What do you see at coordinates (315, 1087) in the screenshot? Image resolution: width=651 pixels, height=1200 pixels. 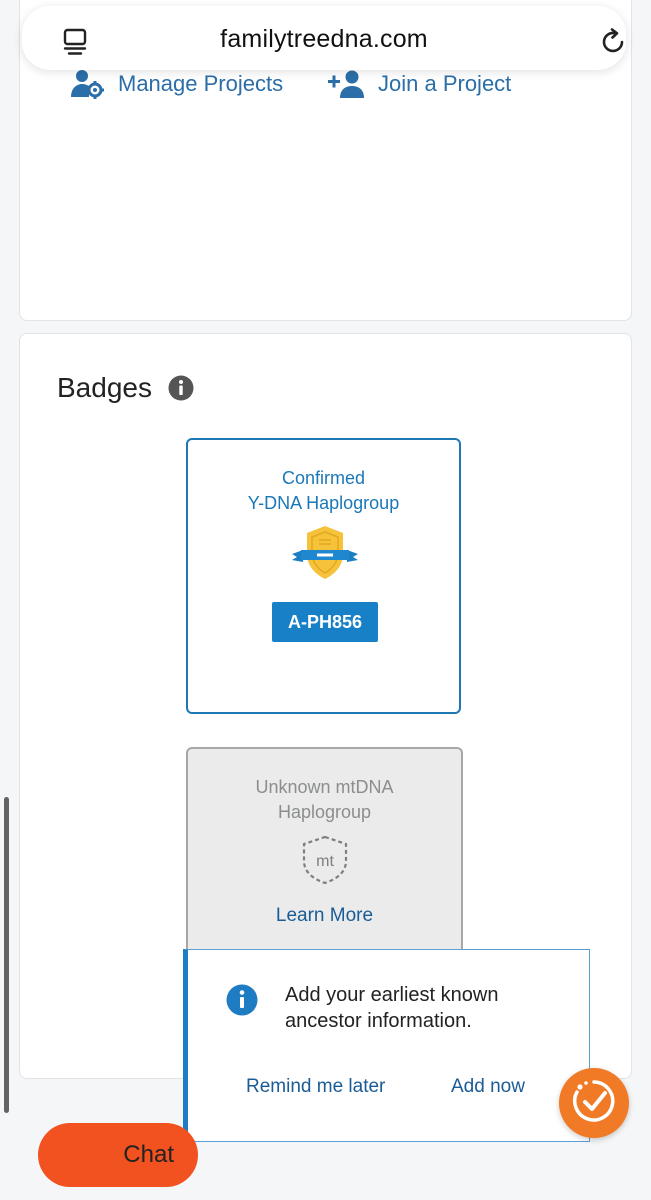 I see `remind-later-button: Remind me later` at bounding box center [315, 1087].